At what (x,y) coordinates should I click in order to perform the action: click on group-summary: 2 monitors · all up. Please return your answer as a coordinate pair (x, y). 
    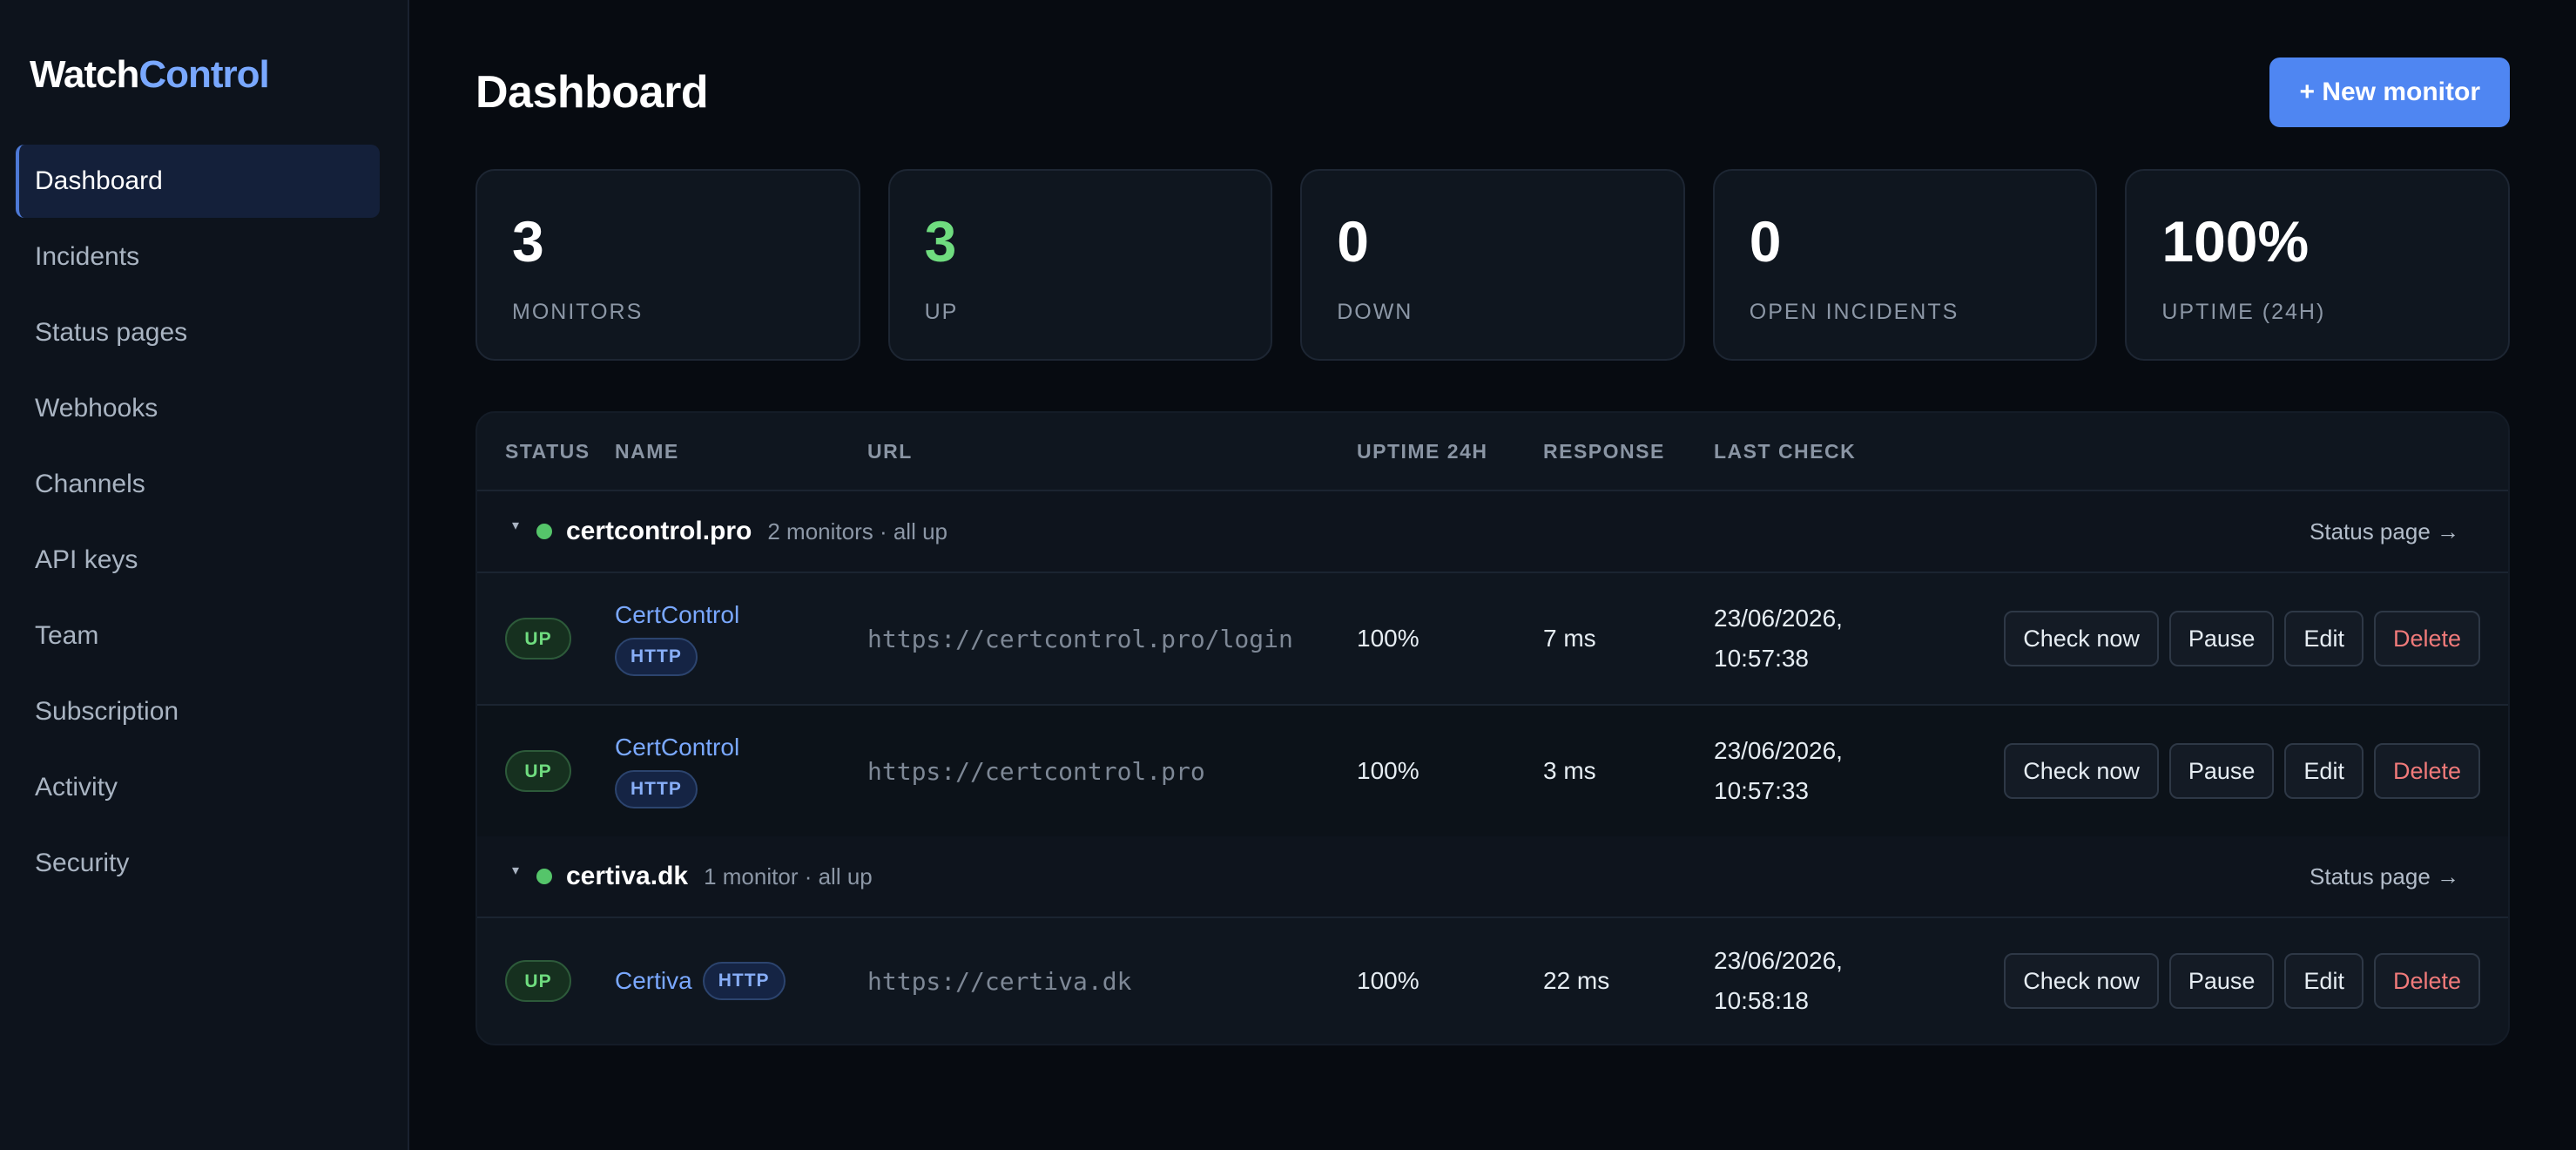
    Looking at the image, I should click on (858, 531).